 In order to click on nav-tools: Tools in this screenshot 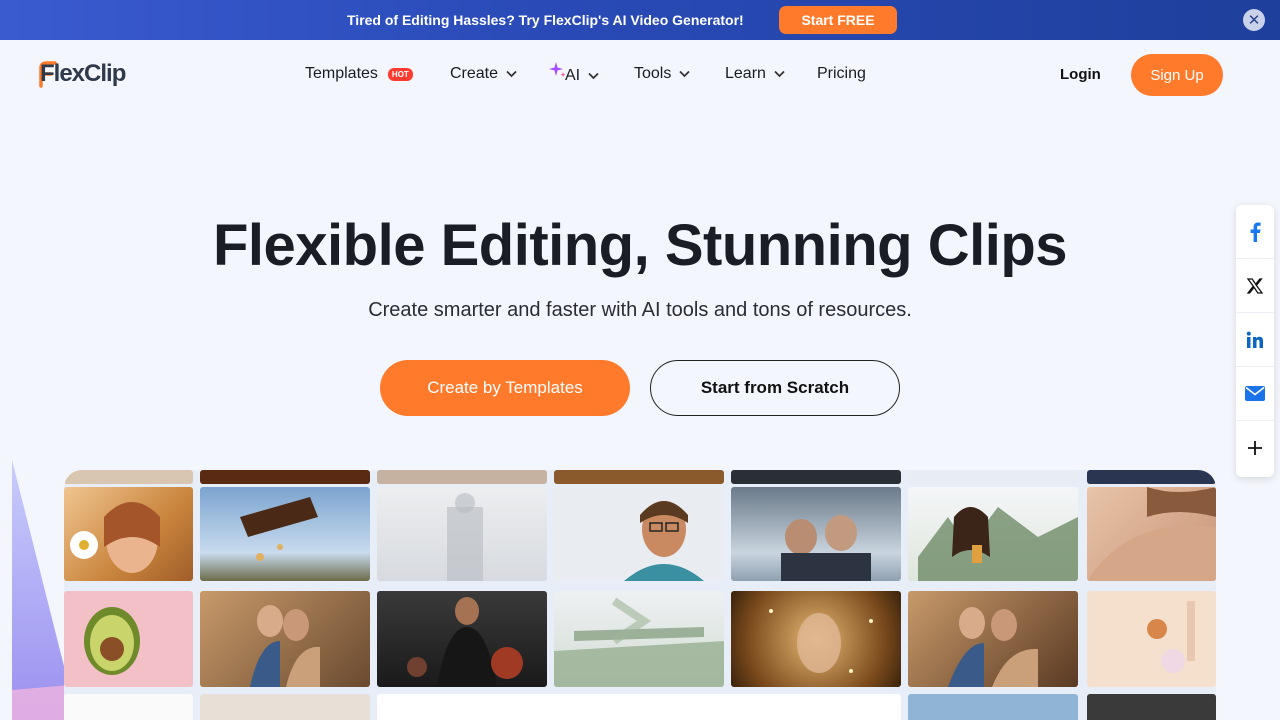, I will do `click(662, 74)`.